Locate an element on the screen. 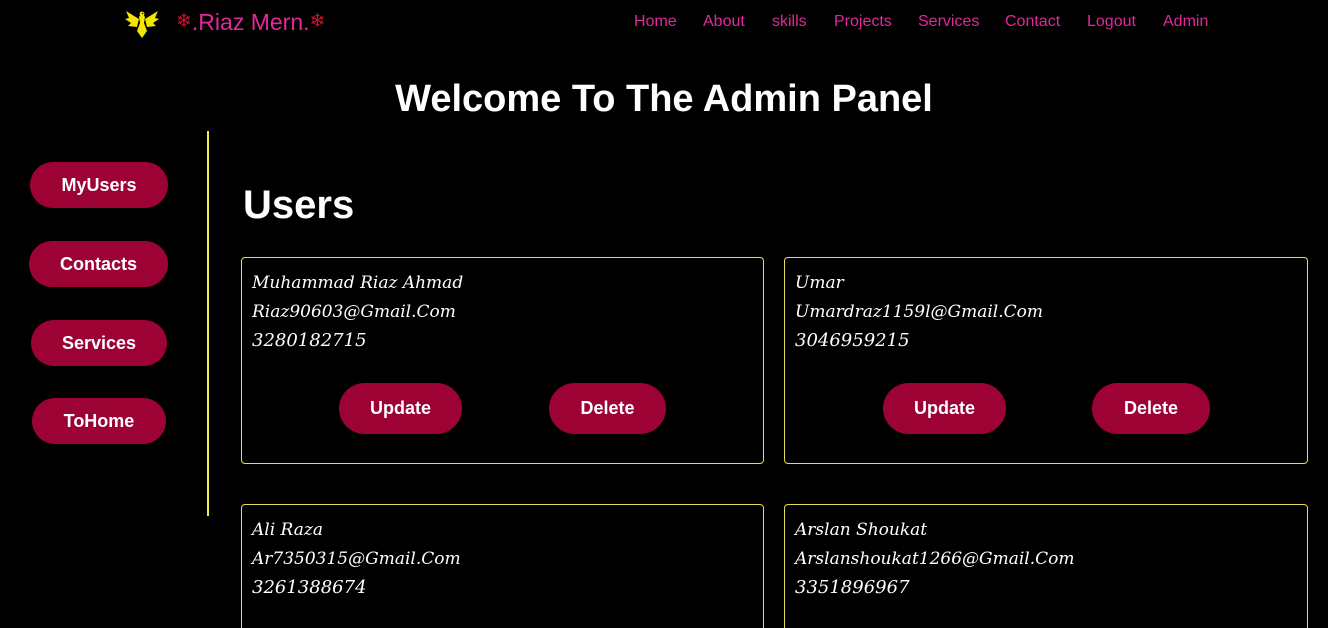 Image resolution: width=1328 pixels, height=628 pixels. user-phone: 3280182715 is located at coordinates (309, 340).